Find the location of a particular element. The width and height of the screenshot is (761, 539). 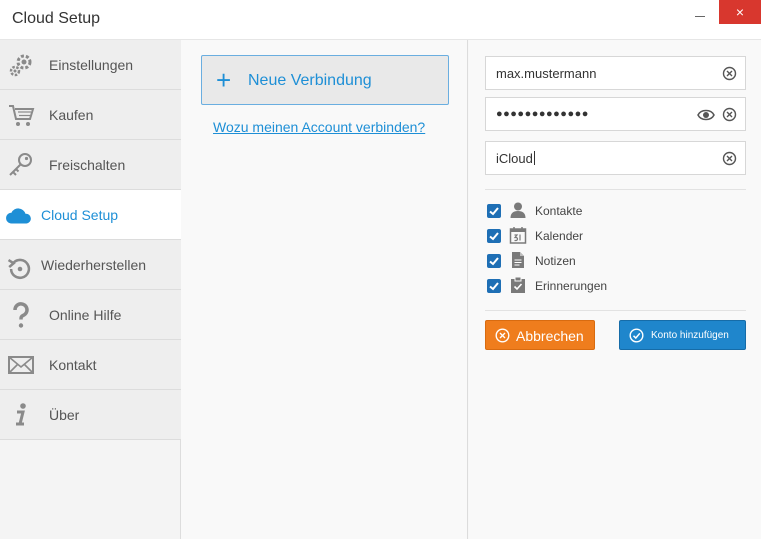

sidebar-item-freischalten: Freischalten is located at coordinates (90, 165).